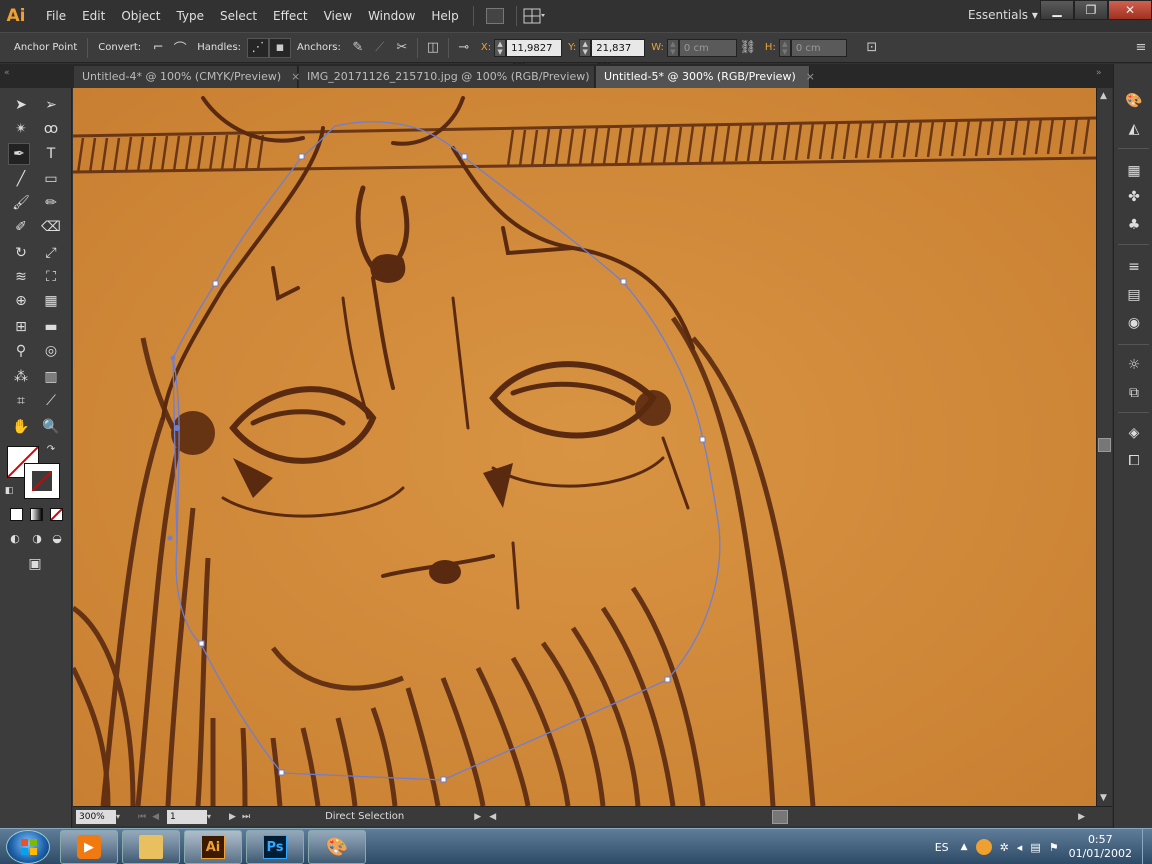 The image size is (1152, 864). What do you see at coordinates (213, 816) in the screenshot?
I see `artboard-dropdown-icon: ▾` at bounding box center [213, 816].